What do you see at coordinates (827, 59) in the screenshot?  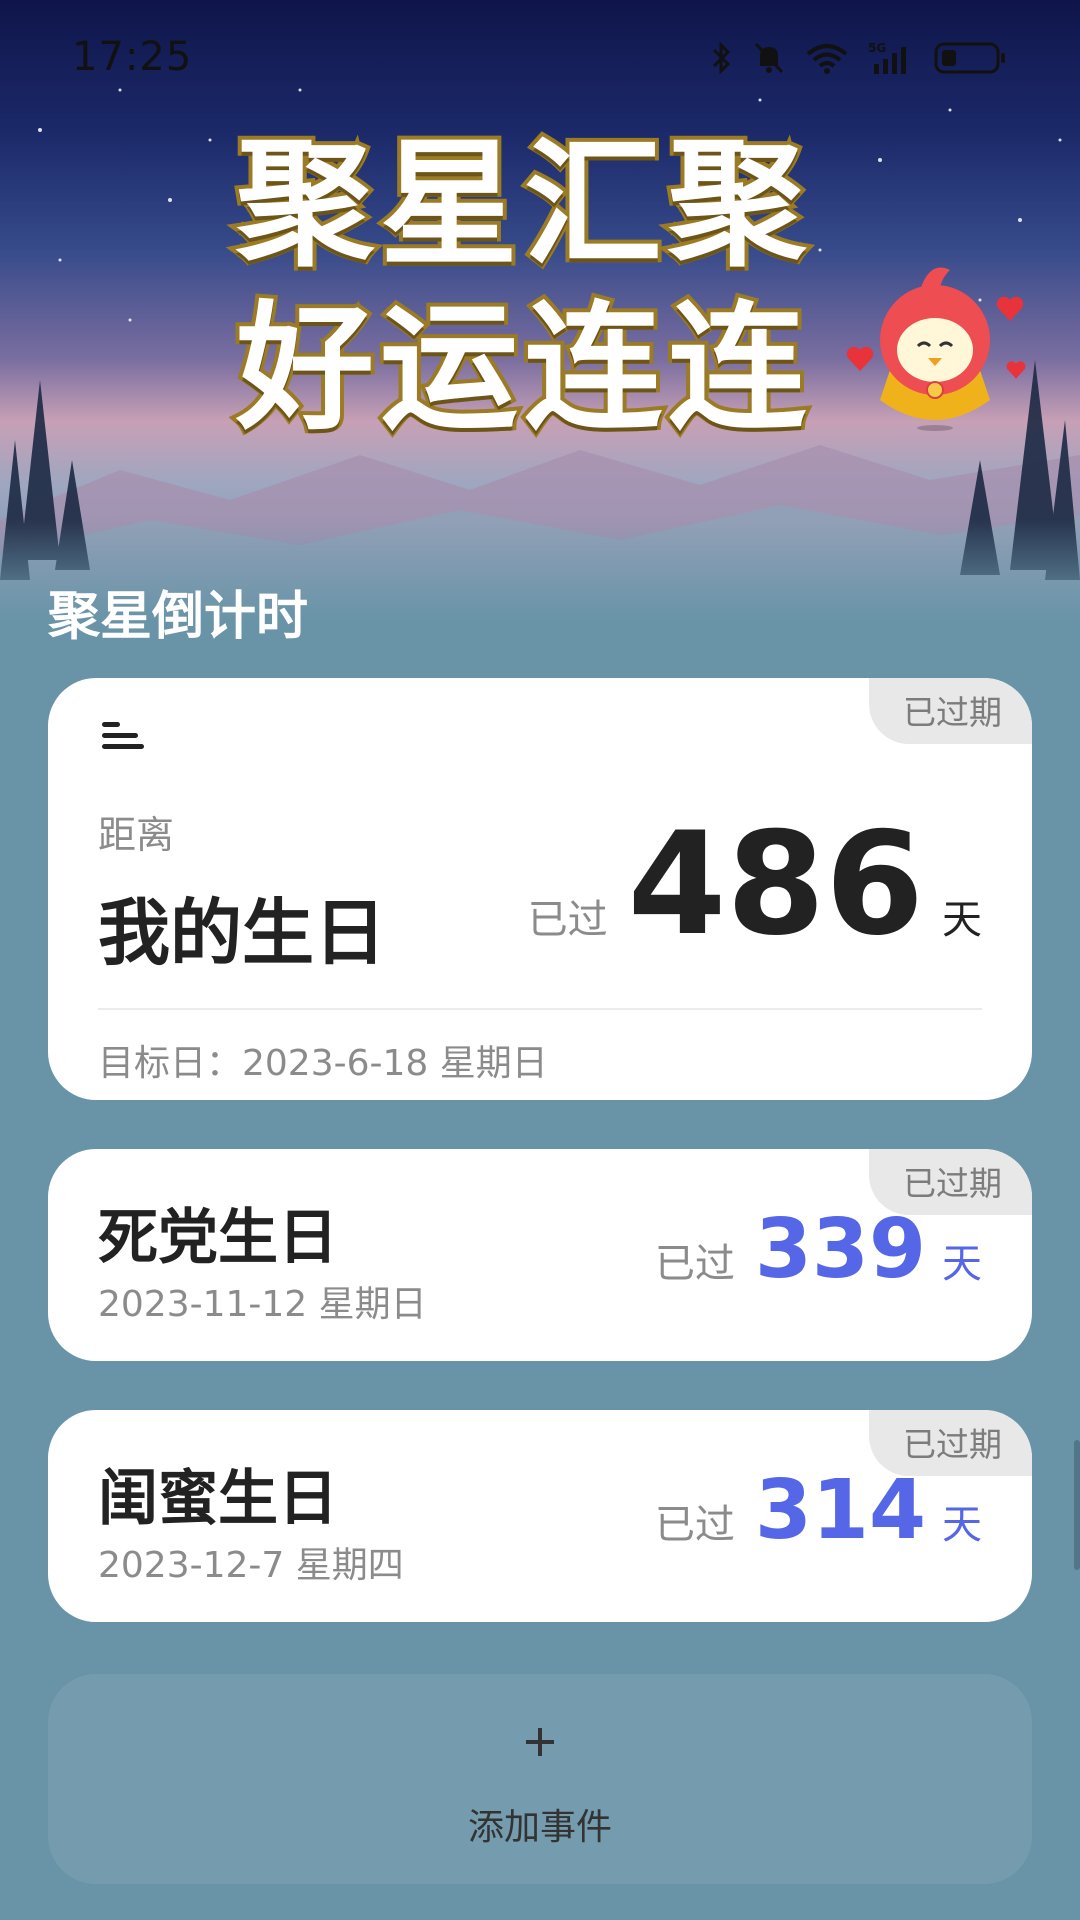 I see `wifi-icon` at bounding box center [827, 59].